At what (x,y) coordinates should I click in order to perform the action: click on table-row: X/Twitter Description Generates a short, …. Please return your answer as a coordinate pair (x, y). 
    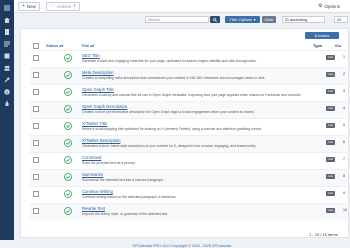
    Looking at the image, I should click on (188, 143).